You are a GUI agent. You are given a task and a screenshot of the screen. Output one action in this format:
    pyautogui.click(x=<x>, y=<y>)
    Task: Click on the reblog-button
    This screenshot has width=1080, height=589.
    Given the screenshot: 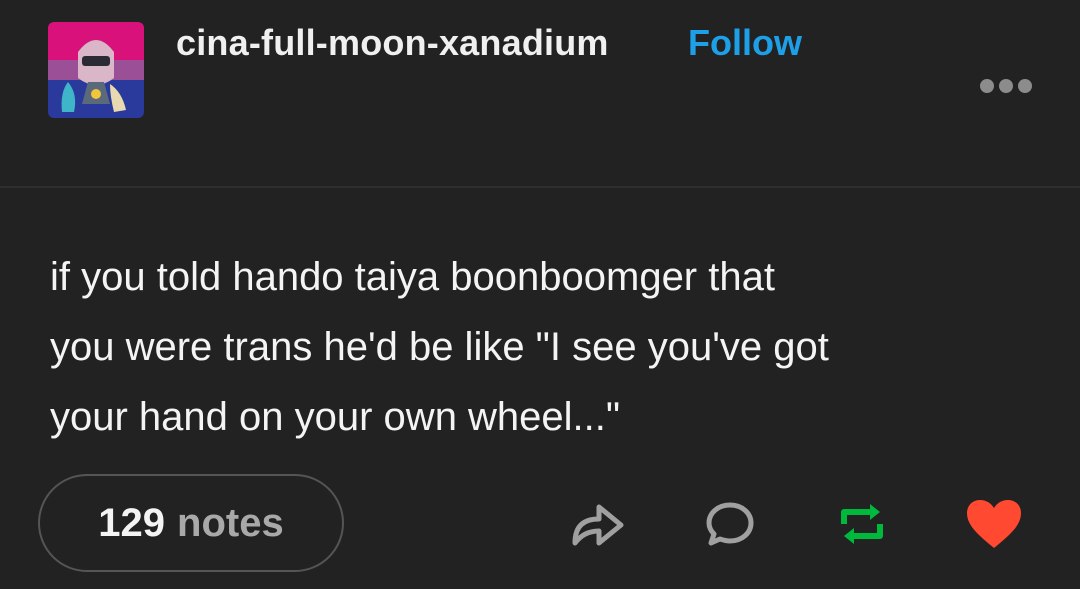 What is the action you would take?
    pyautogui.click(x=862, y=524)
    